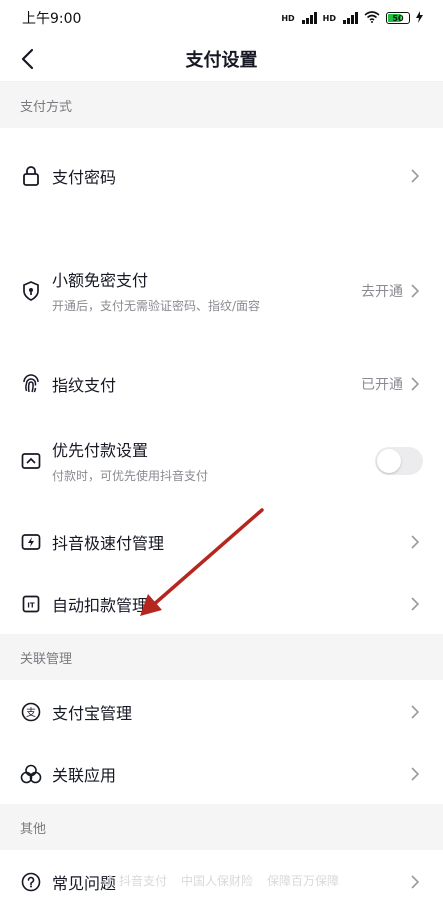  Describe the element at coordinates (221, 460) in the screenshot. I see `row-priority-payment: 优先付款设置 付款时，可优先使用抖音支付` at that location.